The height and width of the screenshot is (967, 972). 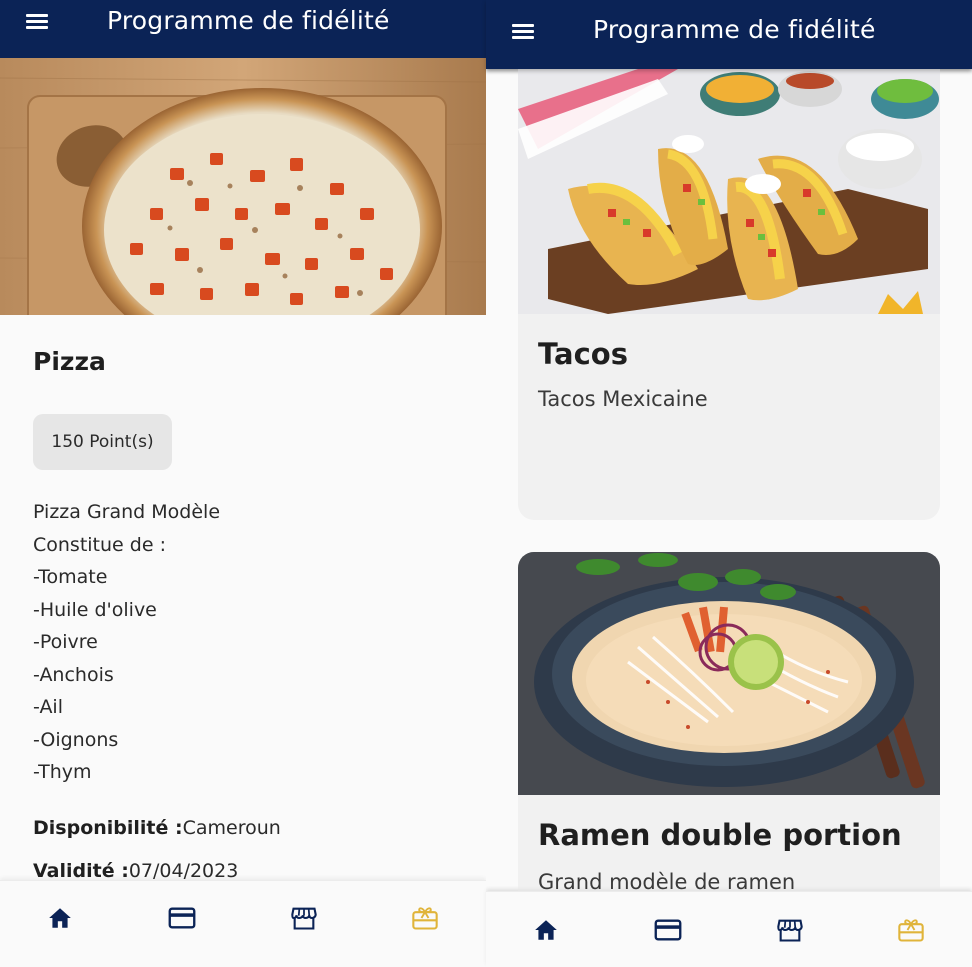 What do you see at coordinates (70, 577) in the screenshot?
I see `description-line: -Tomate` at bounding box center [70, 577].